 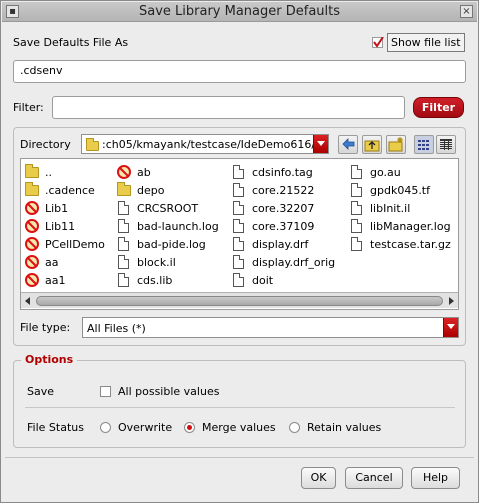 What do you see at coordinates (209, 144) in the screenshot?
I see `directory-value: :ch05/kmayank/testcase/IdeDemo616/` at bounding box center [209, 144].